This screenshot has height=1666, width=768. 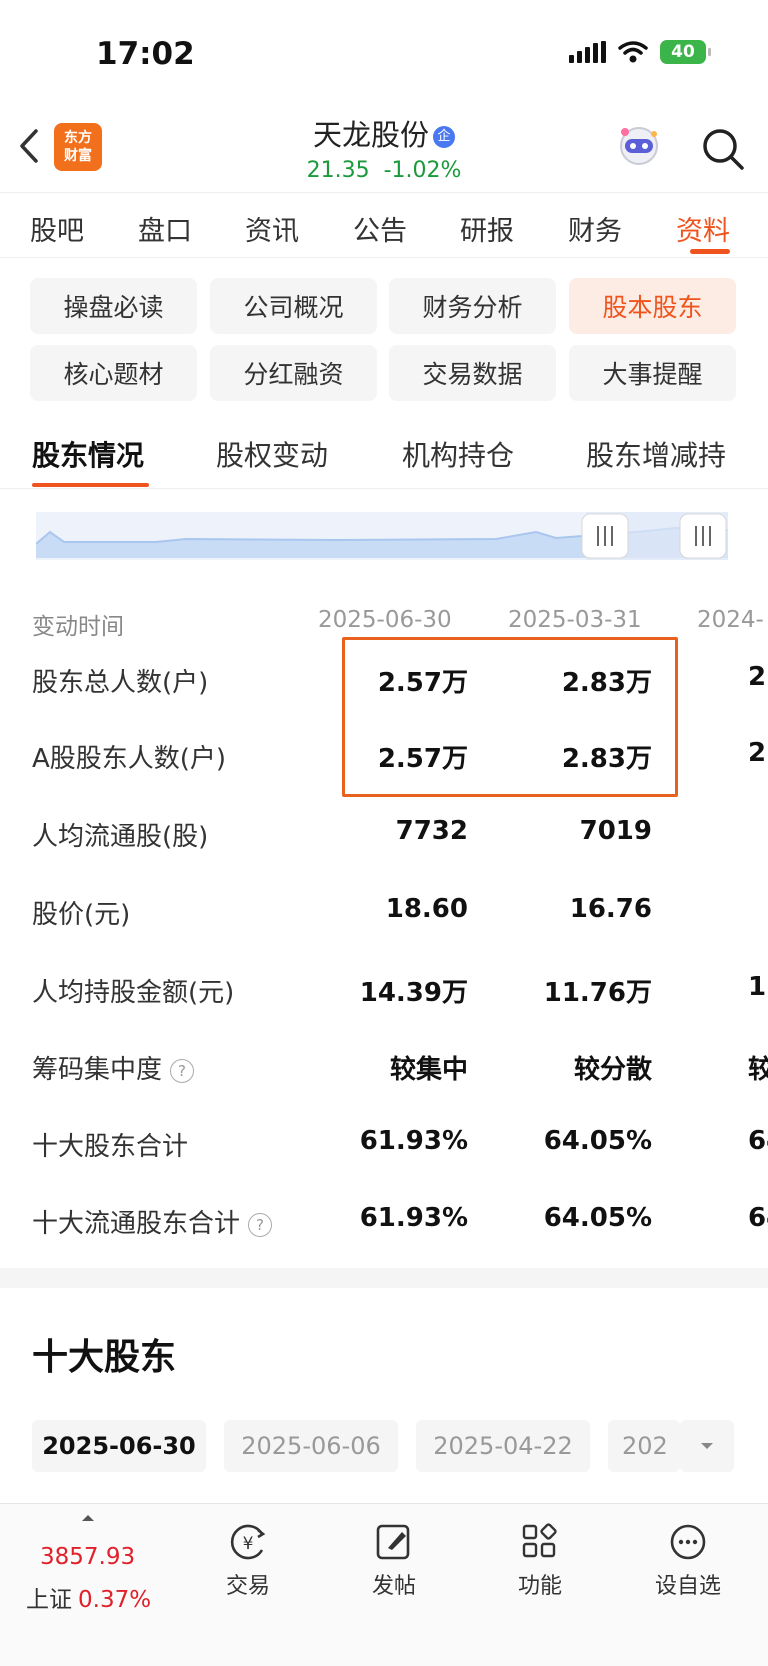 What do you see at coordinates (422, 170) in the screenshot?
I see `stock-change: -1.02%` at bounding box center [422, 170].